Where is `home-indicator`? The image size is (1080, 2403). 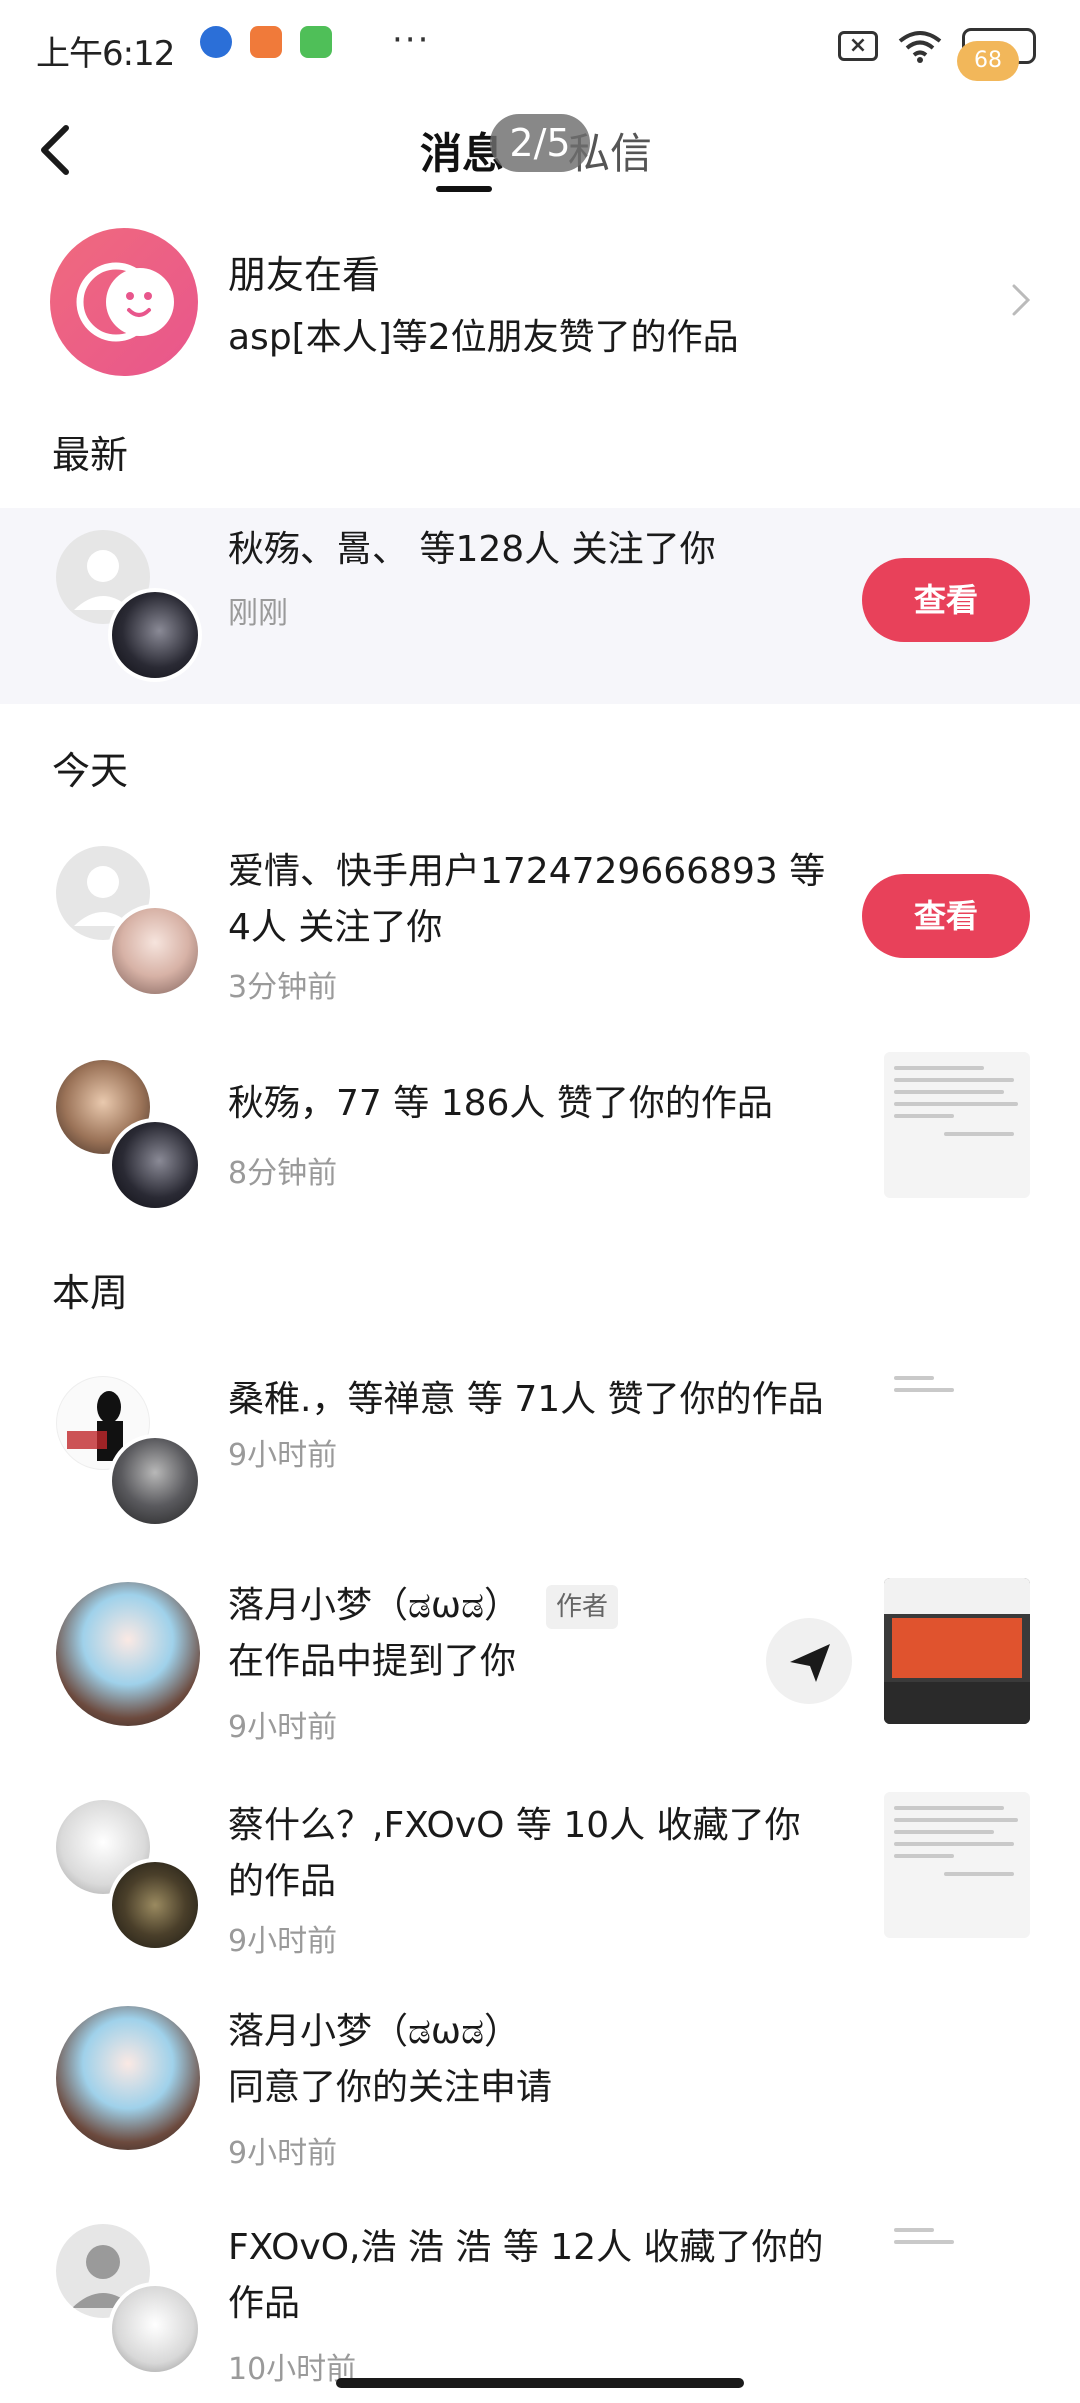 home-indicator is located at coordinates (540, 2383).